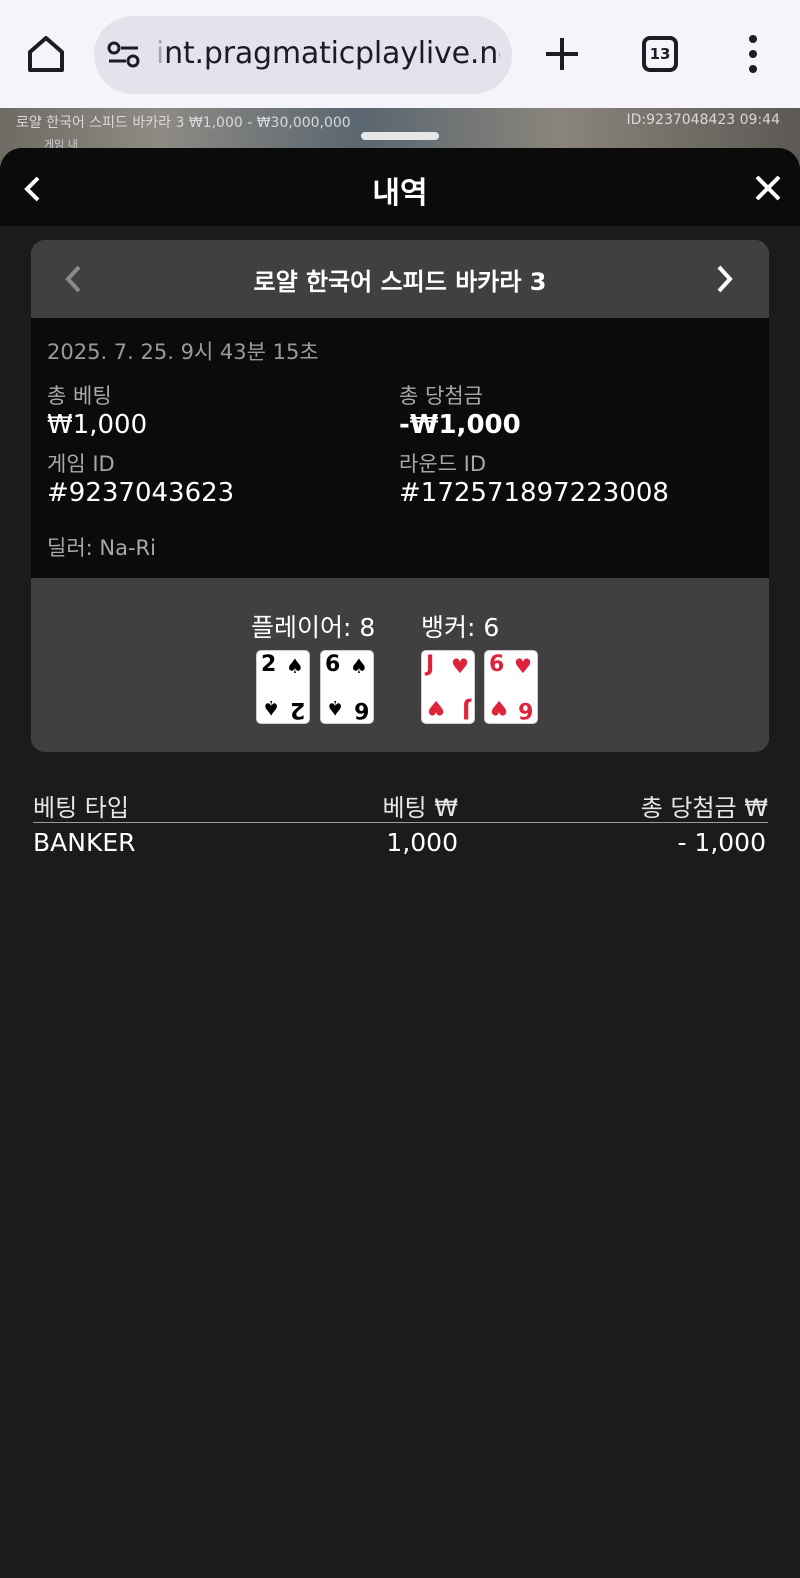 The image size is (800, 1578). What do you see at coordinates (183, 352) in the screenshot?
I see `round-datetime: 2025. 7. 25. 9시 43분 15초` at bounding box center [183, 352].